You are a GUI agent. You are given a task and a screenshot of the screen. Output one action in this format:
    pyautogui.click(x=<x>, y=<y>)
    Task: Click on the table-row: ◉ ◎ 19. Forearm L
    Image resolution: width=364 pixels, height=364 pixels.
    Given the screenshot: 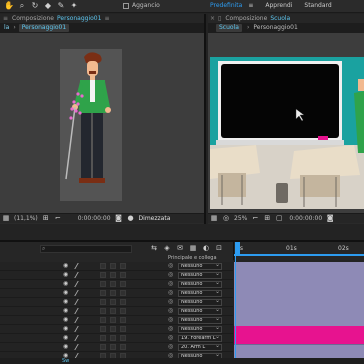 What is the action you would take?
    pyautogui.click(x=116, y=338)
    